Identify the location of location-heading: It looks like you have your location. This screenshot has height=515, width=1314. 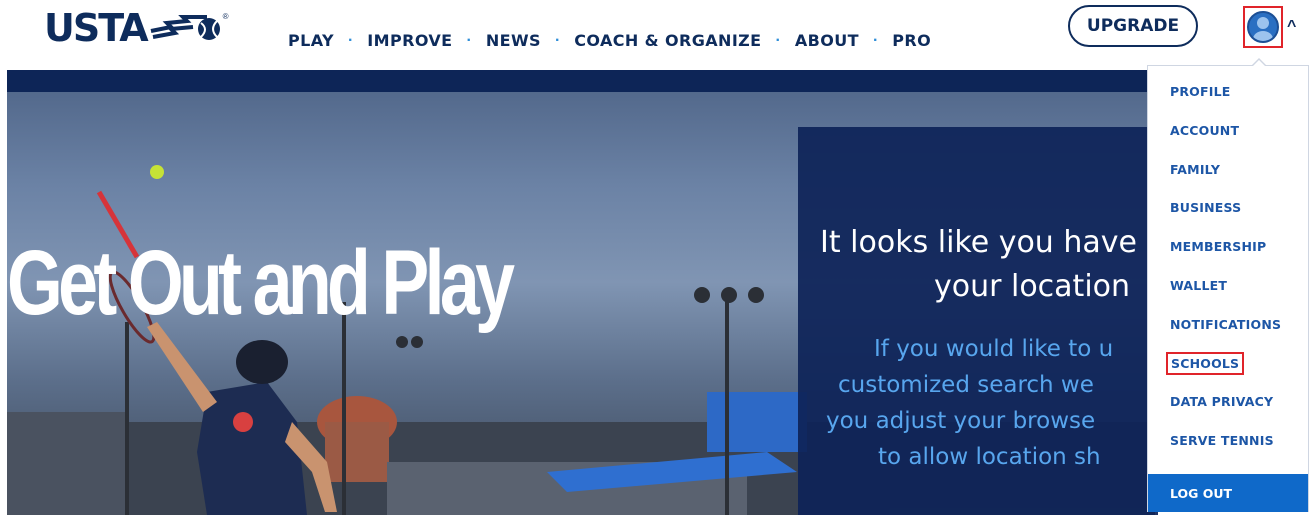
(989, 265).